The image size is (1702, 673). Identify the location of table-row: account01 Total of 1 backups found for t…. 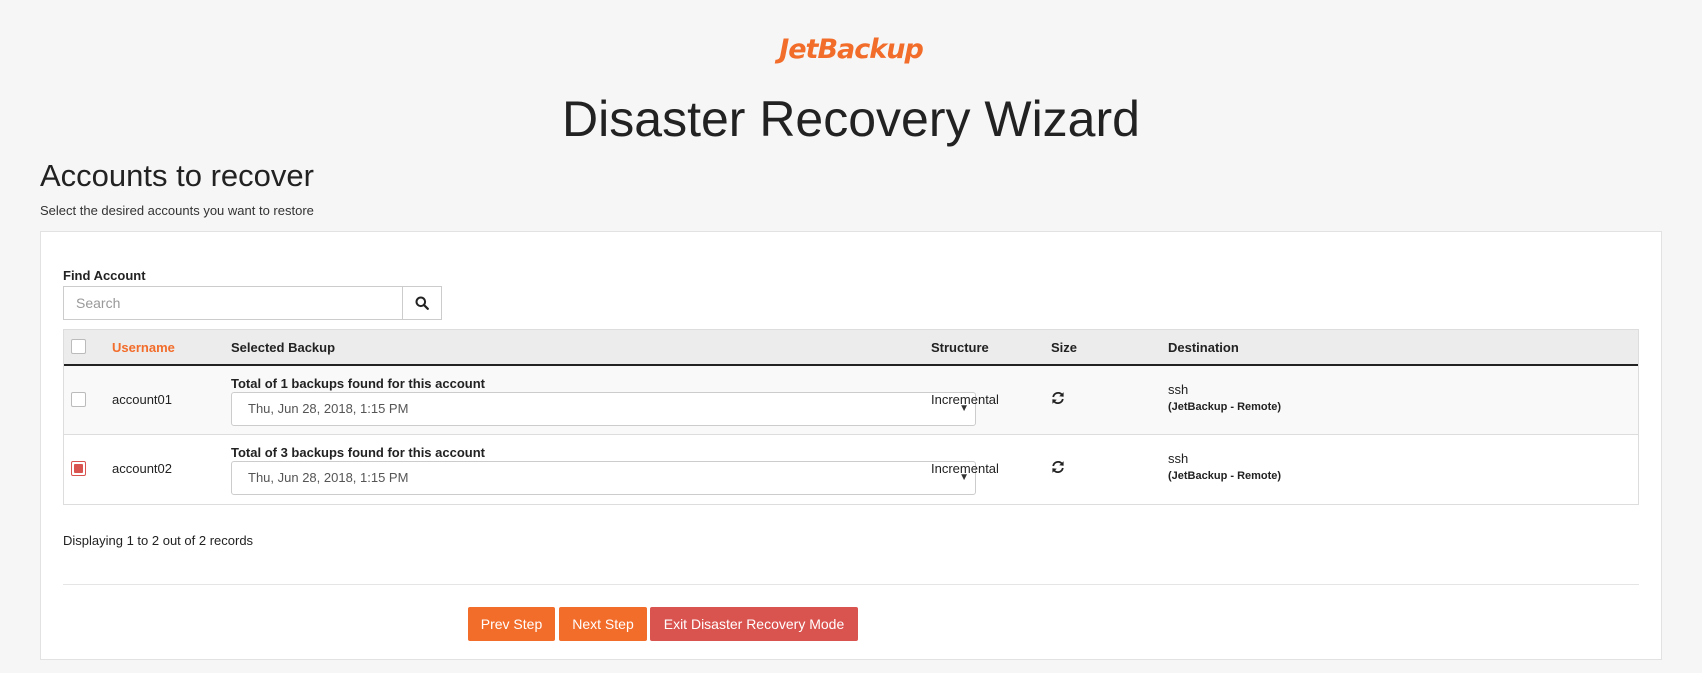
(851, 400).